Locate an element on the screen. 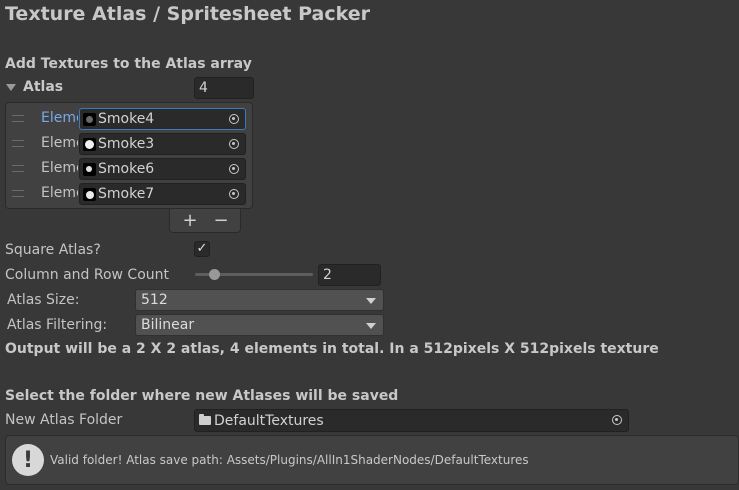 The image size is (739, 490). add-textures-heading: Add Textures to the Atlas array is located at coordinates (128, 64).